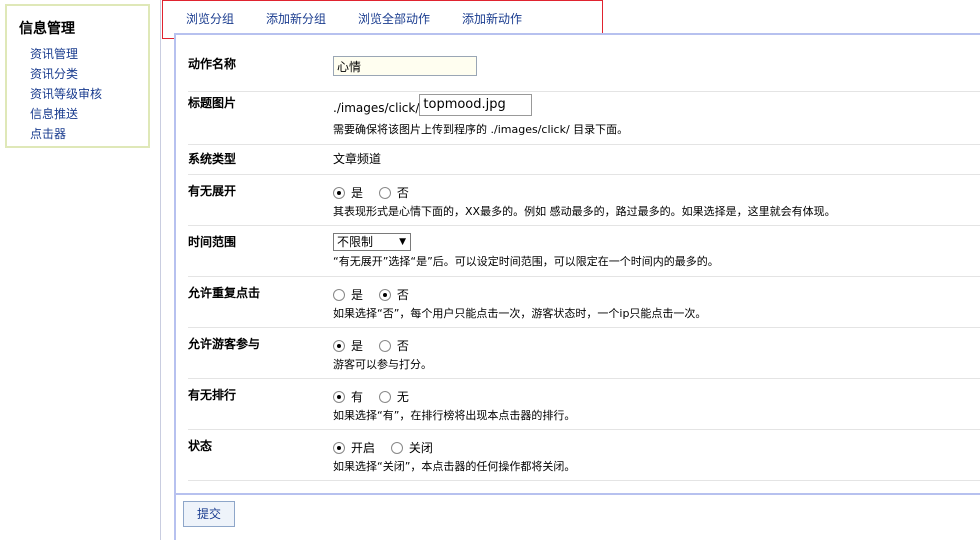 The height and width of the screenshot is (540, 980). What do you see at coordinates (584, 159) in the screenshot?
I see `row-system-type: 系统类型 文章频道` at bounding box center [584, 159].